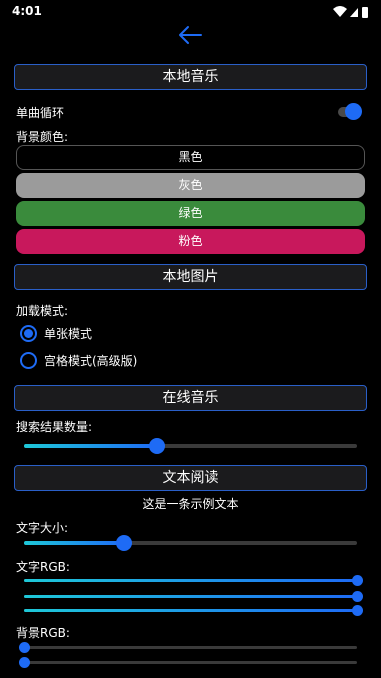  Describe the element at coordinates (190, 543) in the screenshot. I see `font-size-slider` at that location.